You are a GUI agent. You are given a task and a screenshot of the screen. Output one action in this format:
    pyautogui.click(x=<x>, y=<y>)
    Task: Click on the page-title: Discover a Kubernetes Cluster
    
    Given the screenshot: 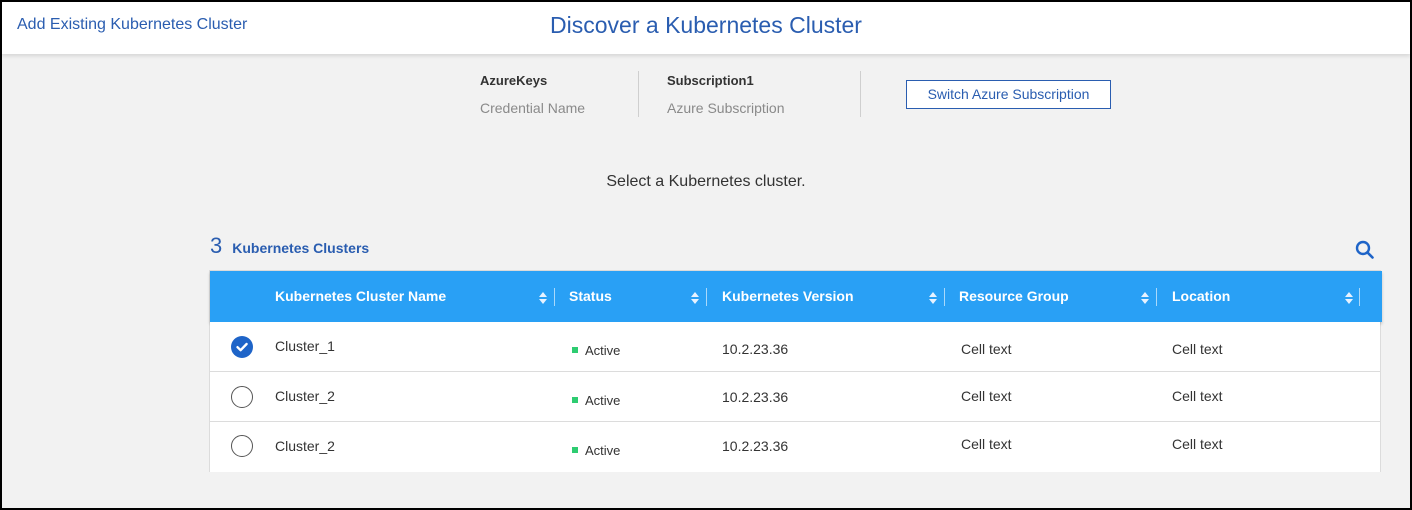 What is the action you would take?
    pyautogui.click(x=706, y=25)
    